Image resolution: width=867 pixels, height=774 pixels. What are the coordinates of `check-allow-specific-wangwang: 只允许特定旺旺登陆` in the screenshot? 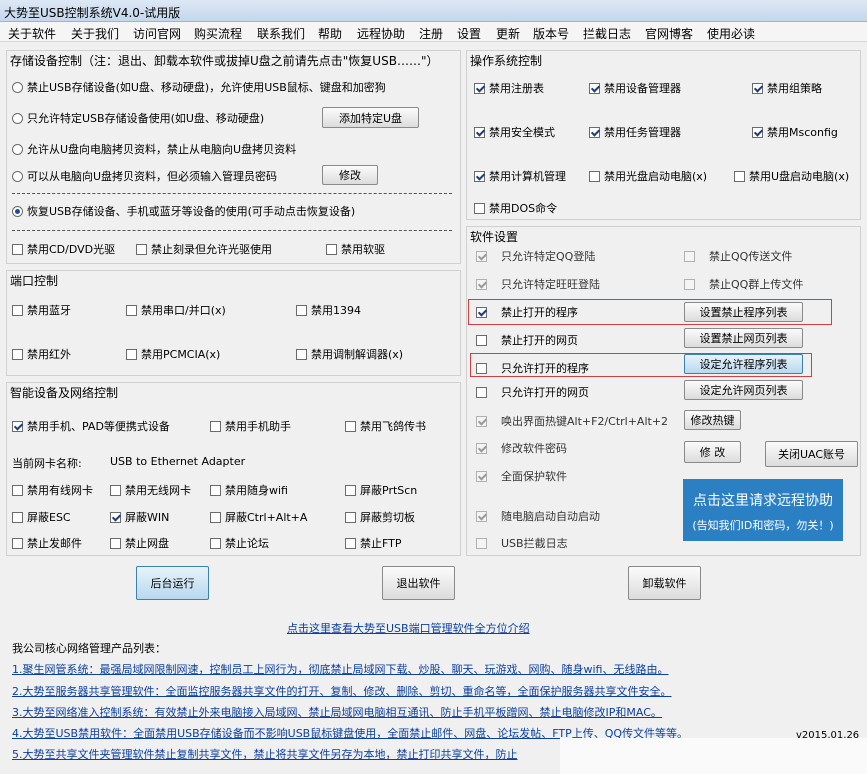 It's located at (538, 284).